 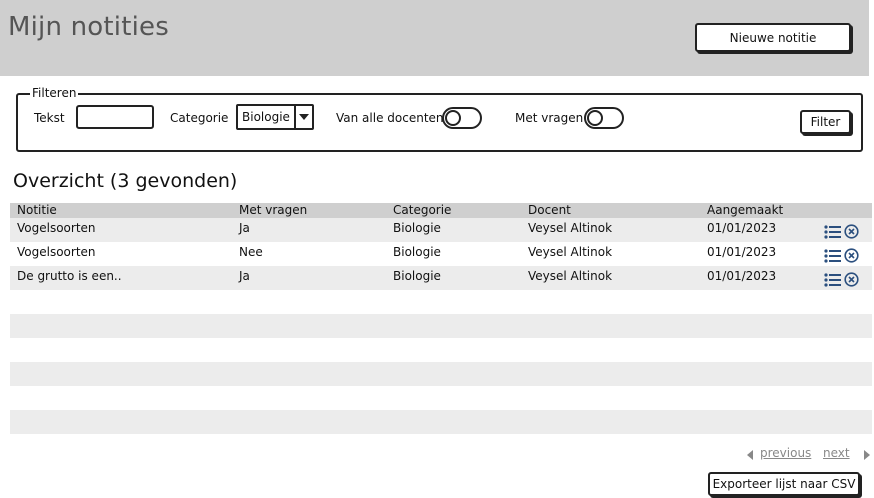 I want to click on filter-button: Filter, so click(x=825, y=122).